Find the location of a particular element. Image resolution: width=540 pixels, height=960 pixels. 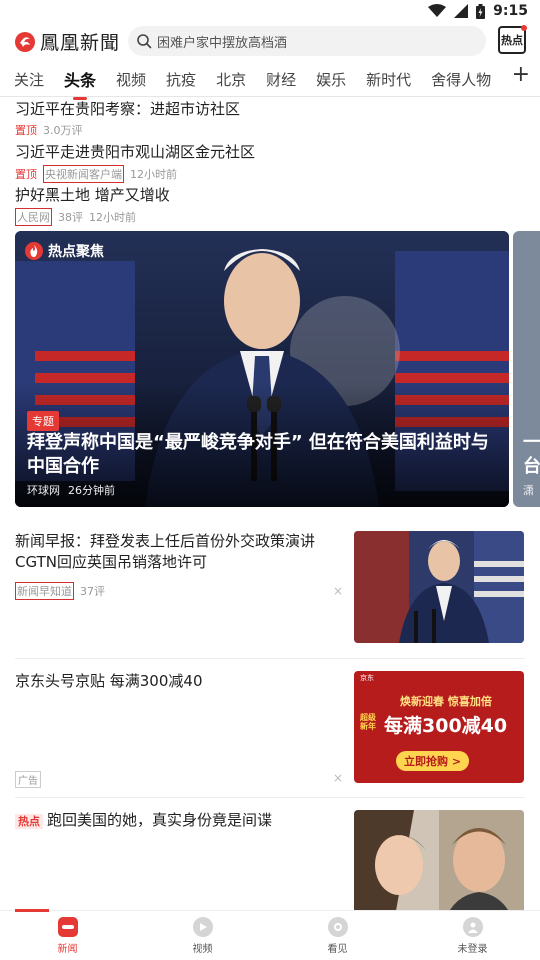

nav-video-label: 视频 is located at coordinates (202, 949).